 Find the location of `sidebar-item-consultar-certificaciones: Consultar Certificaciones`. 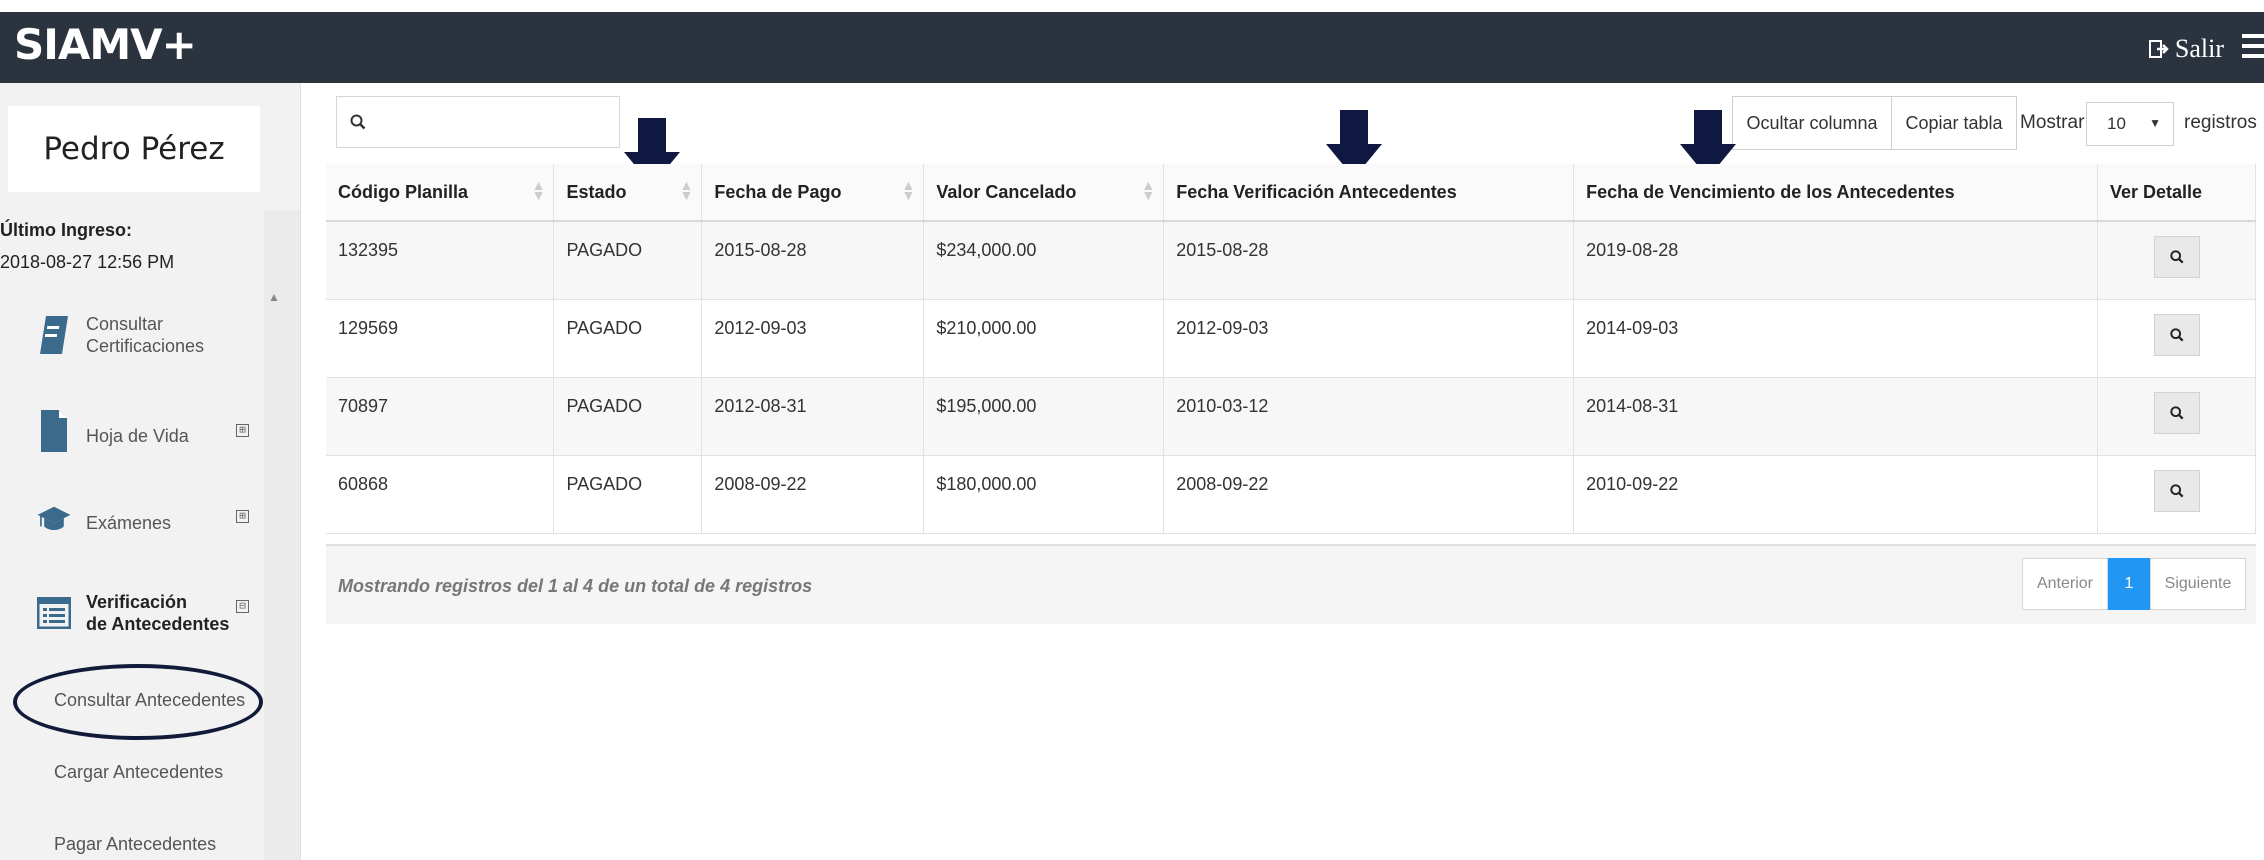

sidebar-item-consultar-certificaciones: Consultar Certificaciones is located at coordinates (120, 335).